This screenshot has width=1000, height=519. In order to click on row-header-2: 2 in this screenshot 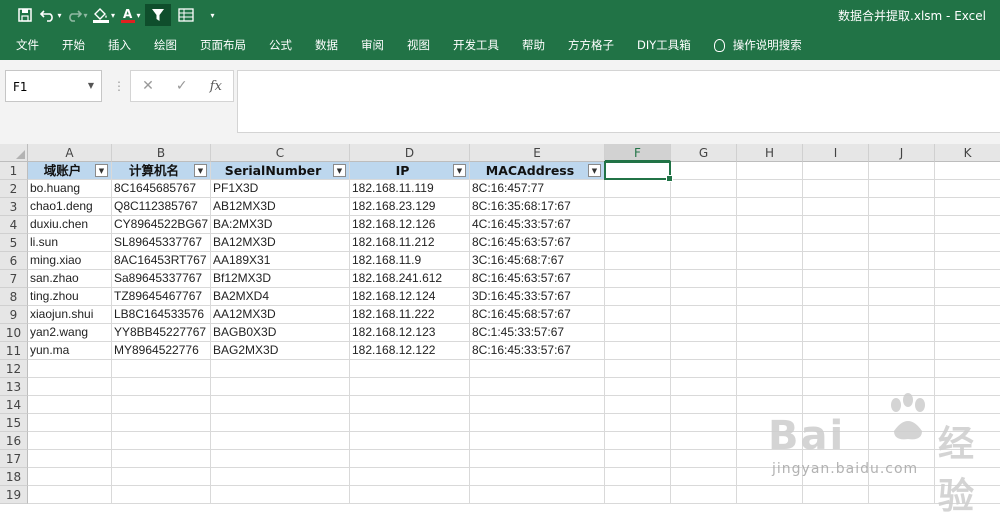, I will do `click(14, 189)`.